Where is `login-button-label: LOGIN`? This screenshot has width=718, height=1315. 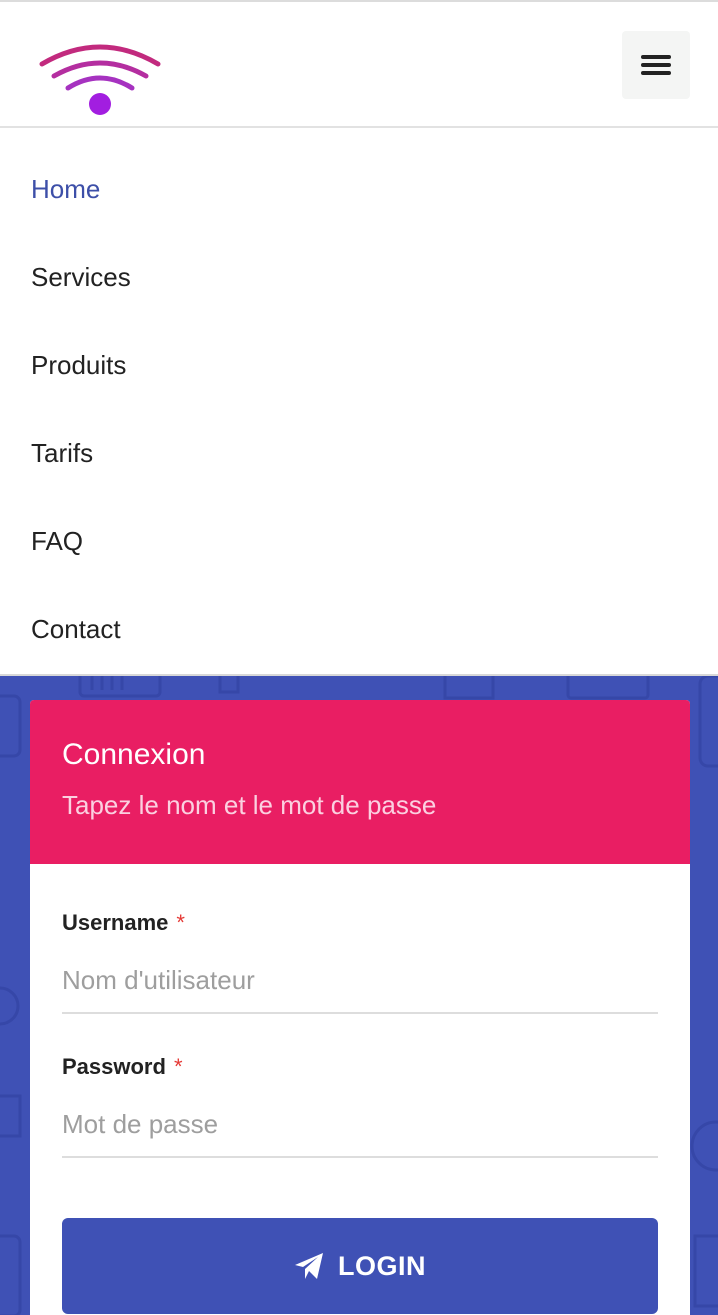 login-button-label: LOGIN is located at coordinates (382, 1265).